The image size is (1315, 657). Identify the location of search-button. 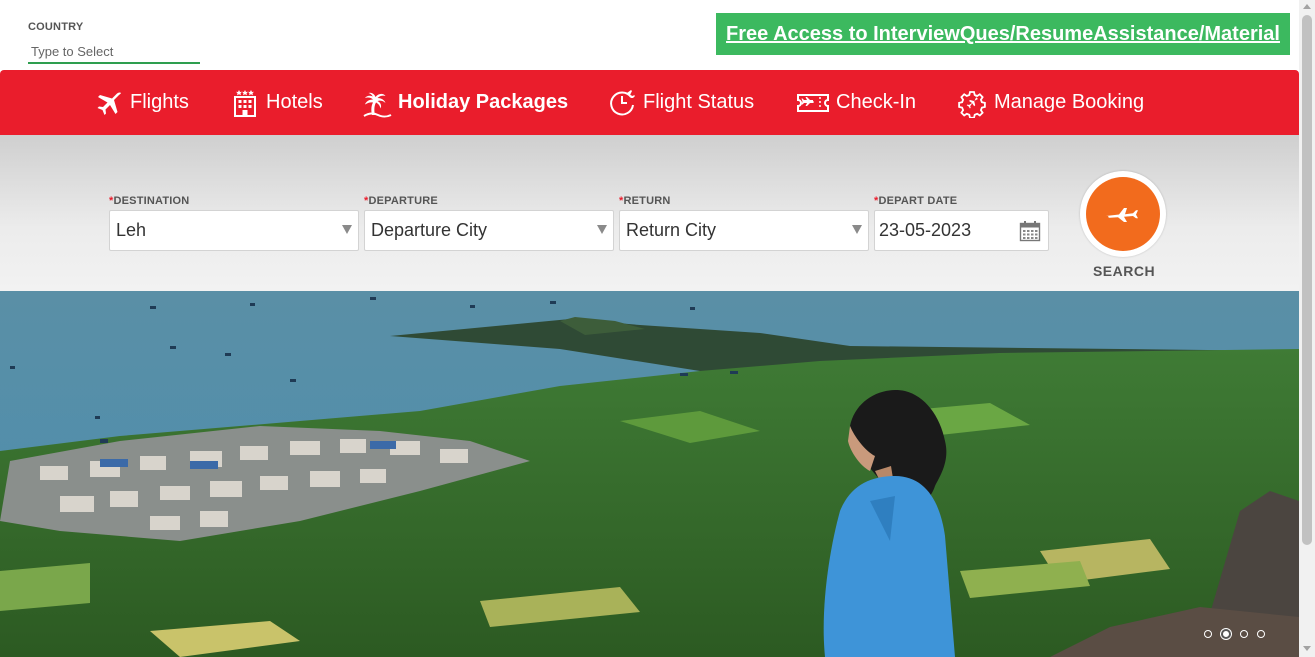
(1123, 214).